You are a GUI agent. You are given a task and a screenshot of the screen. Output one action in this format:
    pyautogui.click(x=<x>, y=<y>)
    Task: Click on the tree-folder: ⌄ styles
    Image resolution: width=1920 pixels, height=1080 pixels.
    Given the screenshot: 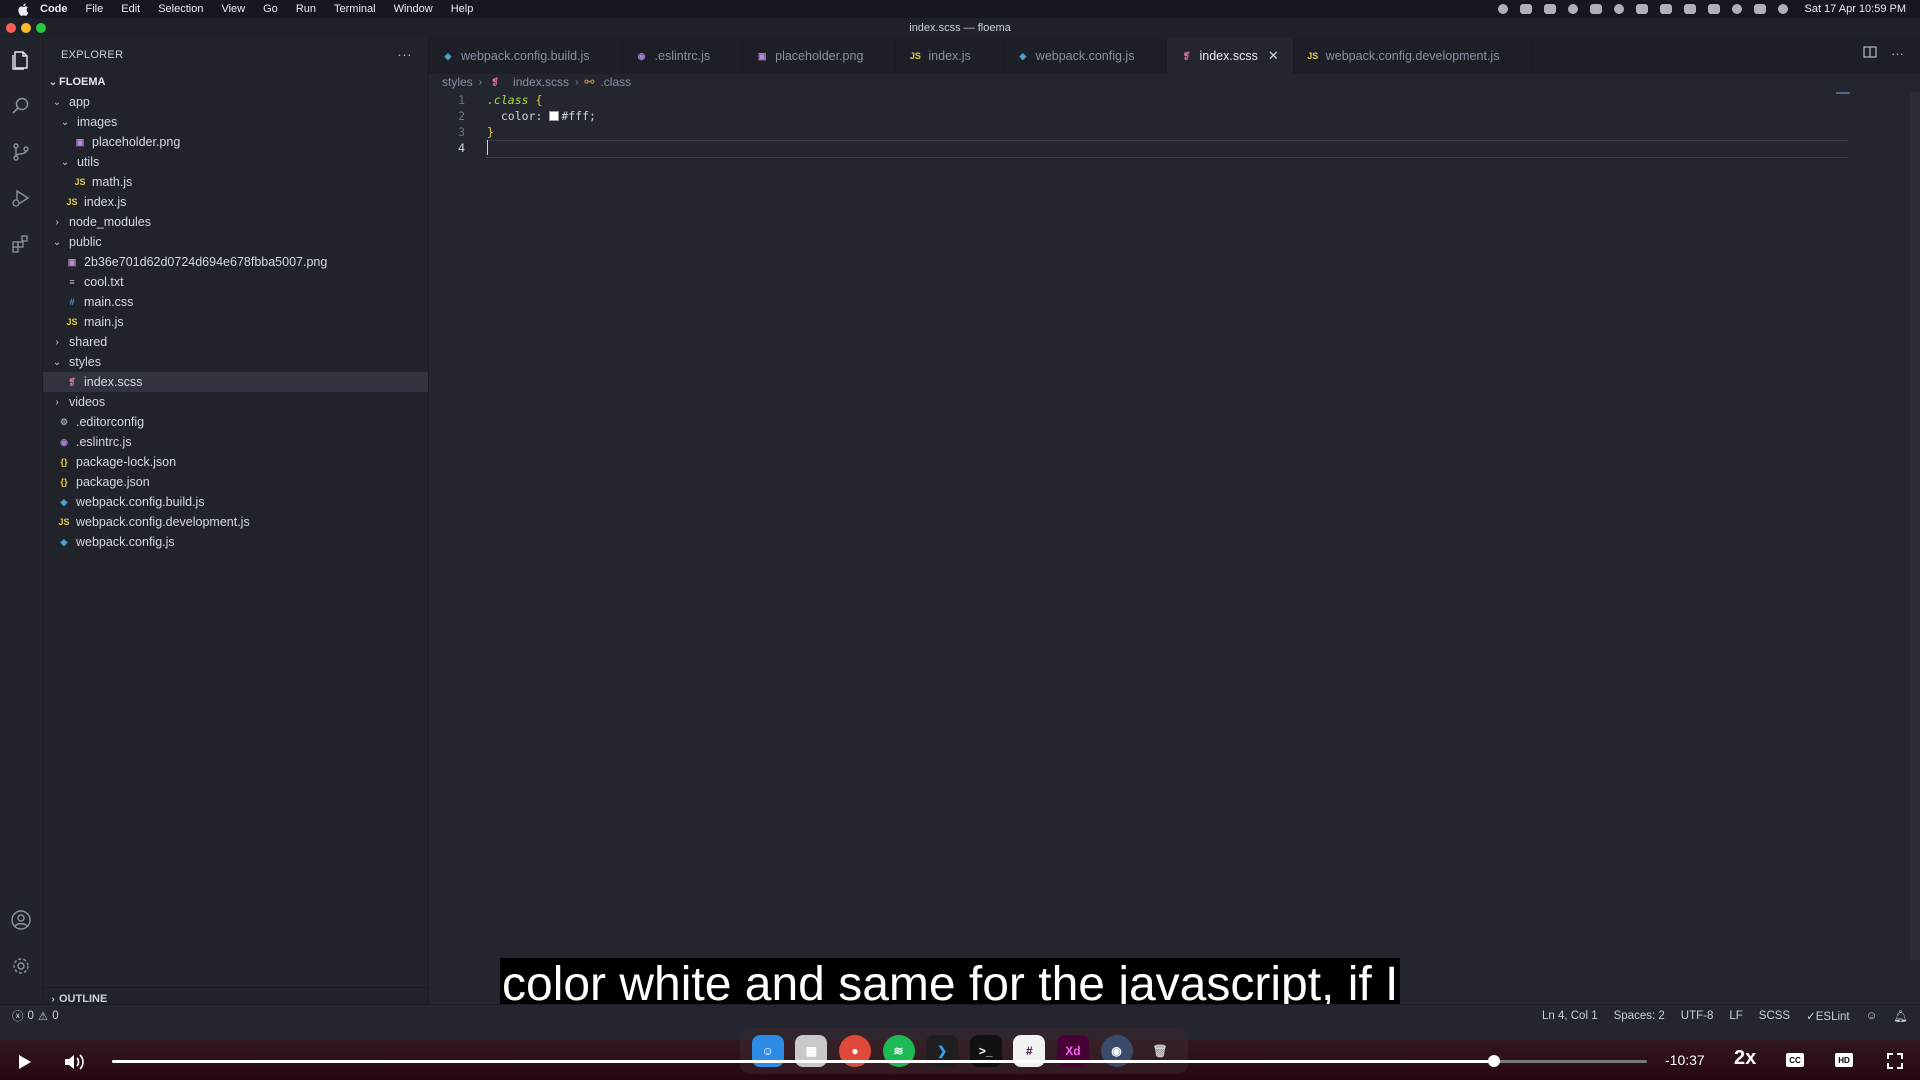 What is the action you would take?
    pyautogui.click(x=235, y=362)
    